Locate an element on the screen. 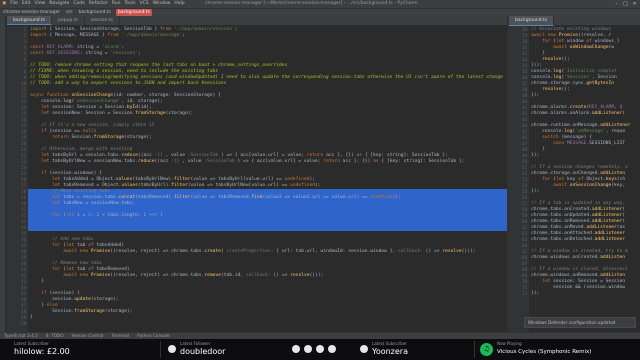  app-icon: ▣ is located at coordinates (4, 3).